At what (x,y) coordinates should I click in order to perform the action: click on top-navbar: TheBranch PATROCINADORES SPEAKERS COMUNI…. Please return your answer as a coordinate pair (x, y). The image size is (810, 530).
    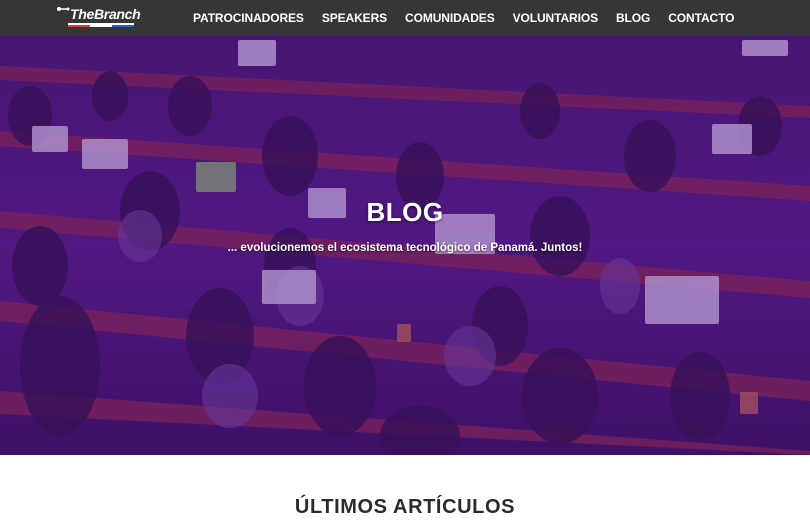
    Looking at the image, I should click on (405, 18).